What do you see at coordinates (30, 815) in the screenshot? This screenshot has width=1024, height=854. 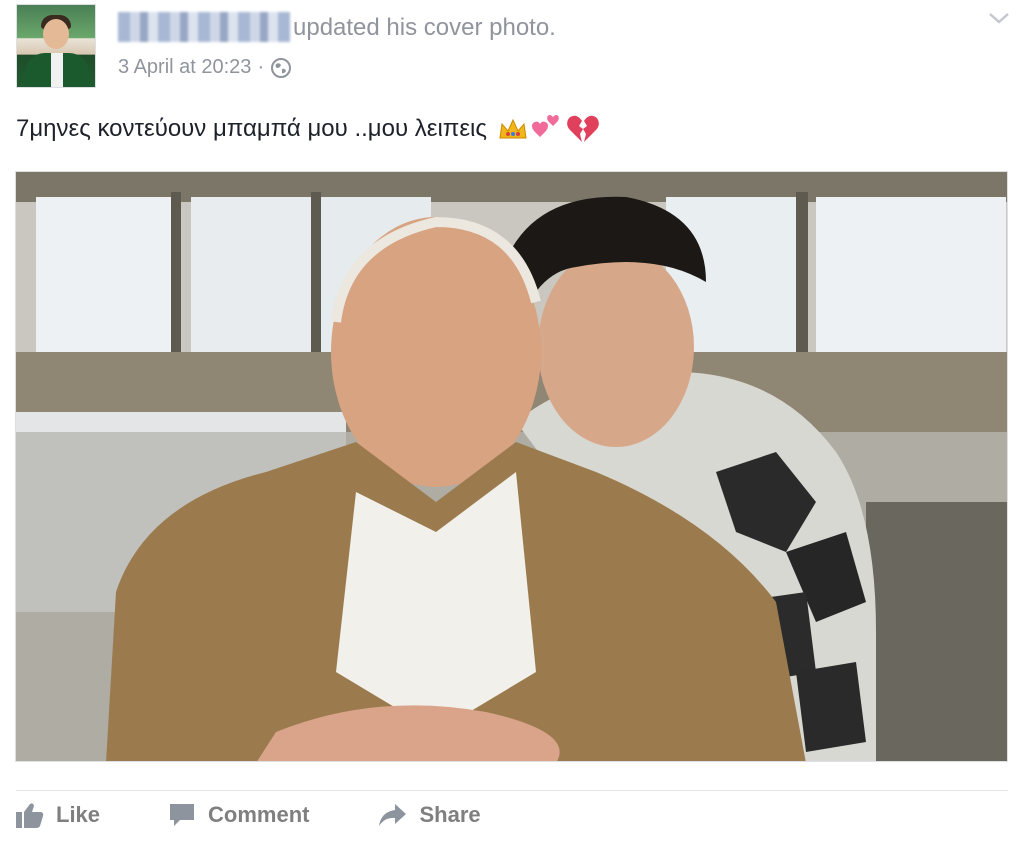 I see `thumbs-up-icon` at bounding box center [30, 815].